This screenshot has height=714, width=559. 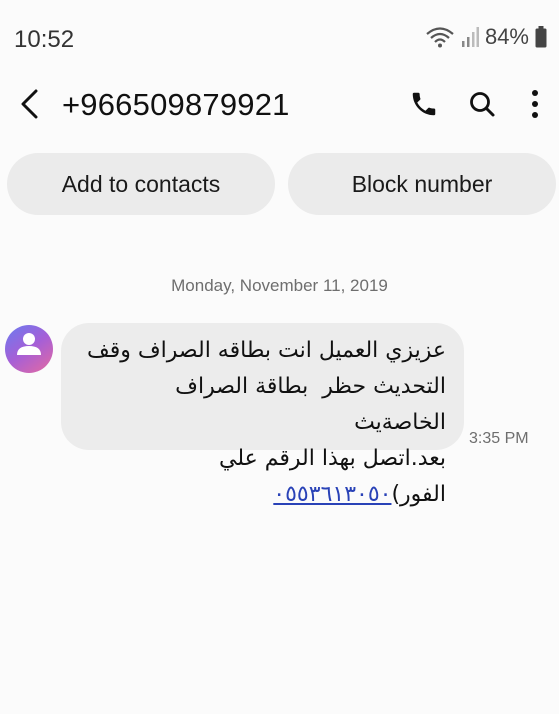 I want to click on status-icons: 84%, so click(x=486, y=37).